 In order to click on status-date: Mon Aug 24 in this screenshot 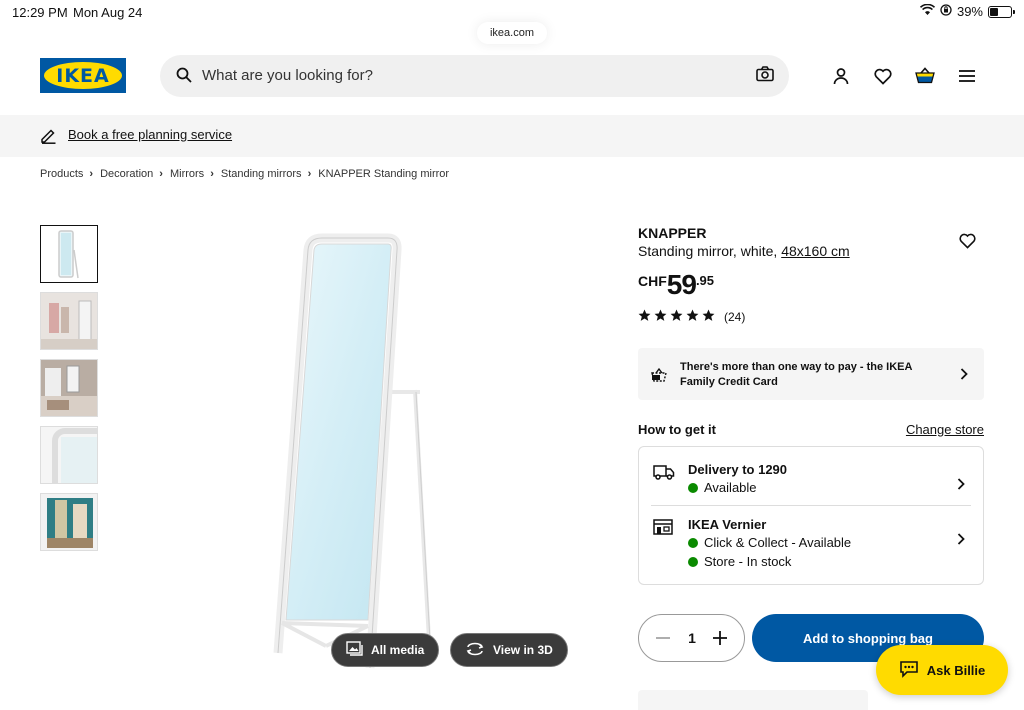, I will do `click(108, 12)`.